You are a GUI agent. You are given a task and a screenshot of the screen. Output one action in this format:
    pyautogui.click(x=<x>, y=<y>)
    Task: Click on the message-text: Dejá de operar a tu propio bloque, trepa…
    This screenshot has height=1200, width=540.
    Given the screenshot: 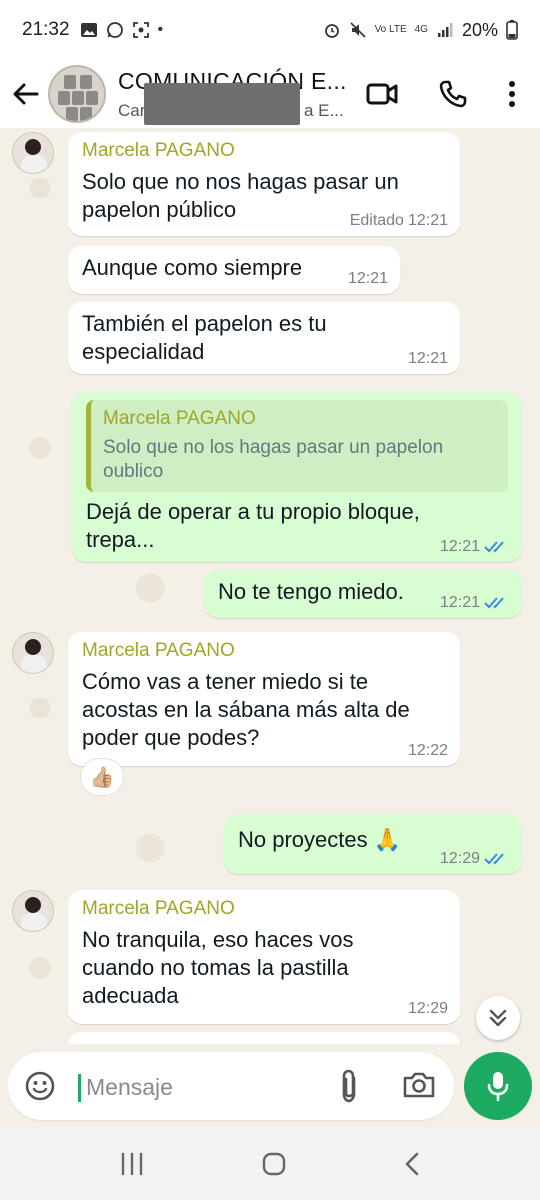 What is the action you would take?
    pyautogui.click(x=253, y=525)
    